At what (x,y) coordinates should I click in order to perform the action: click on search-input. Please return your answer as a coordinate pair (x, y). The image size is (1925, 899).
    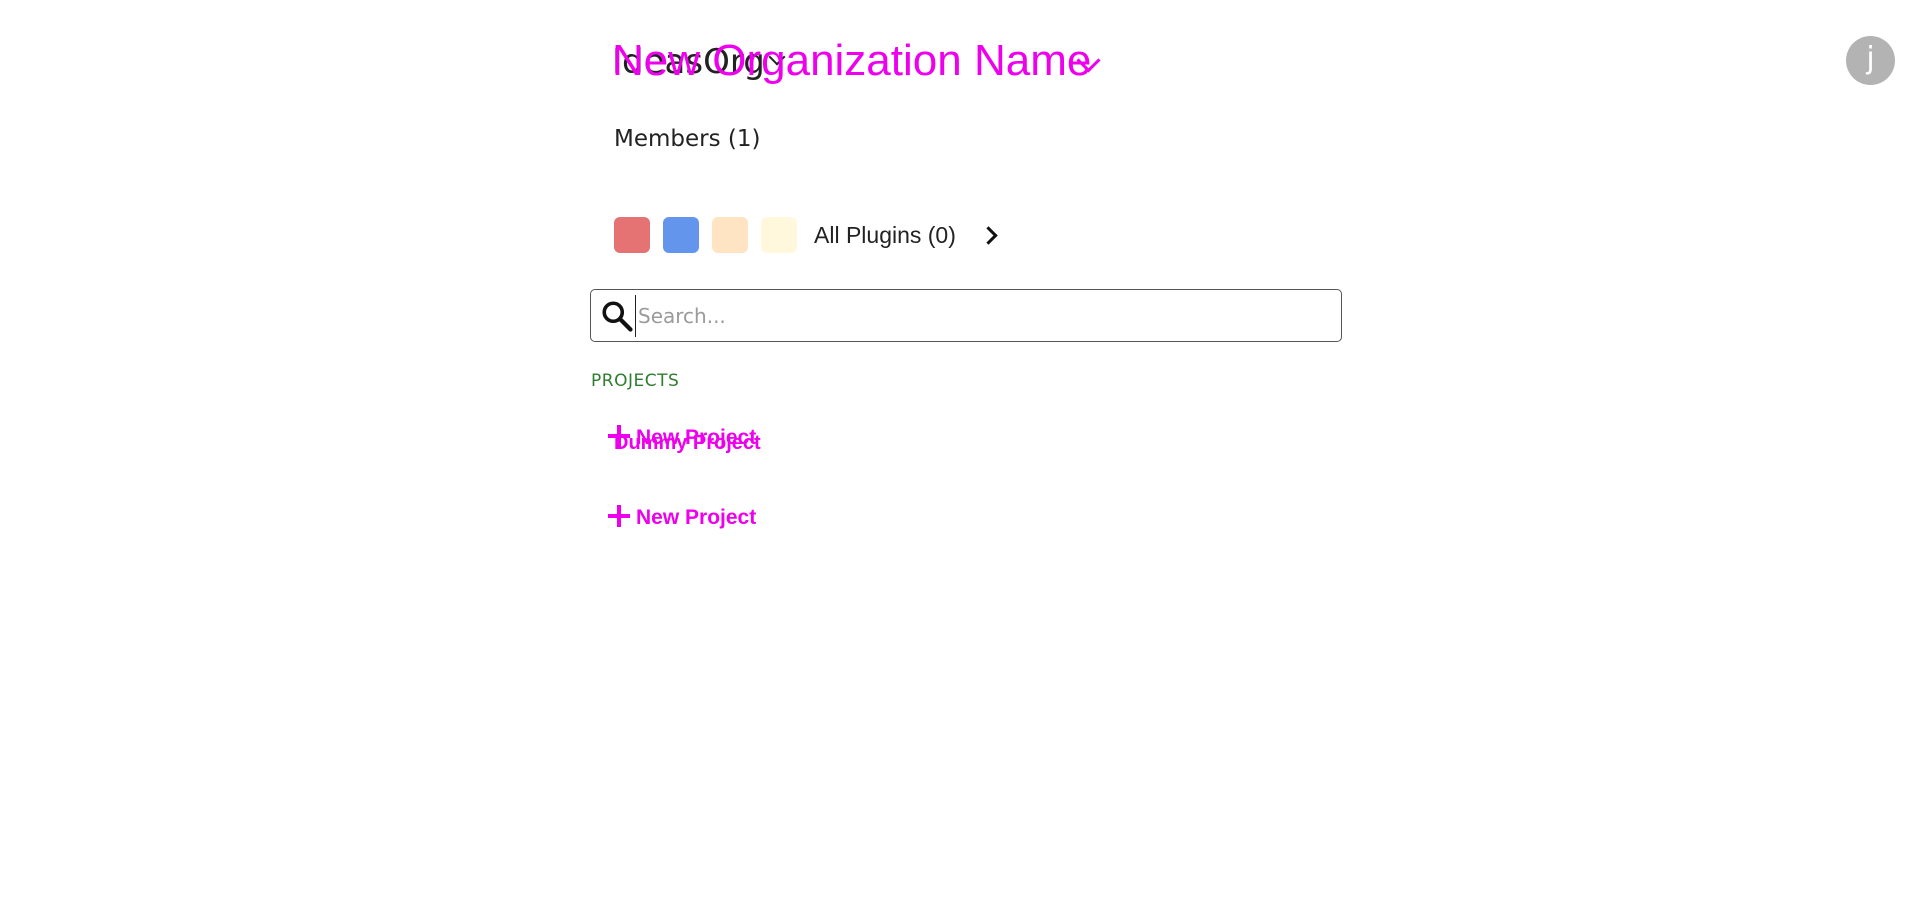
    Looking at the image, I should click on (977, 315).